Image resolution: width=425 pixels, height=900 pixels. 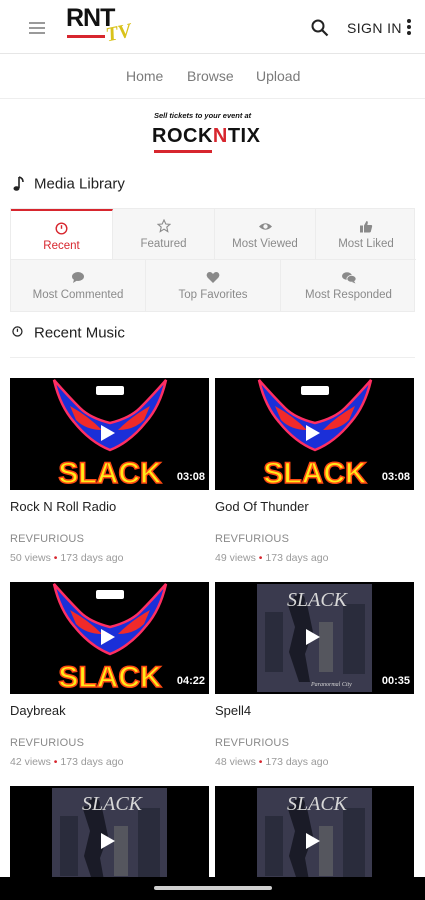 What do you see at coordinates (18, 183) in the screenshot?
I see `music-note-icon` at bounding box center [18, 183].